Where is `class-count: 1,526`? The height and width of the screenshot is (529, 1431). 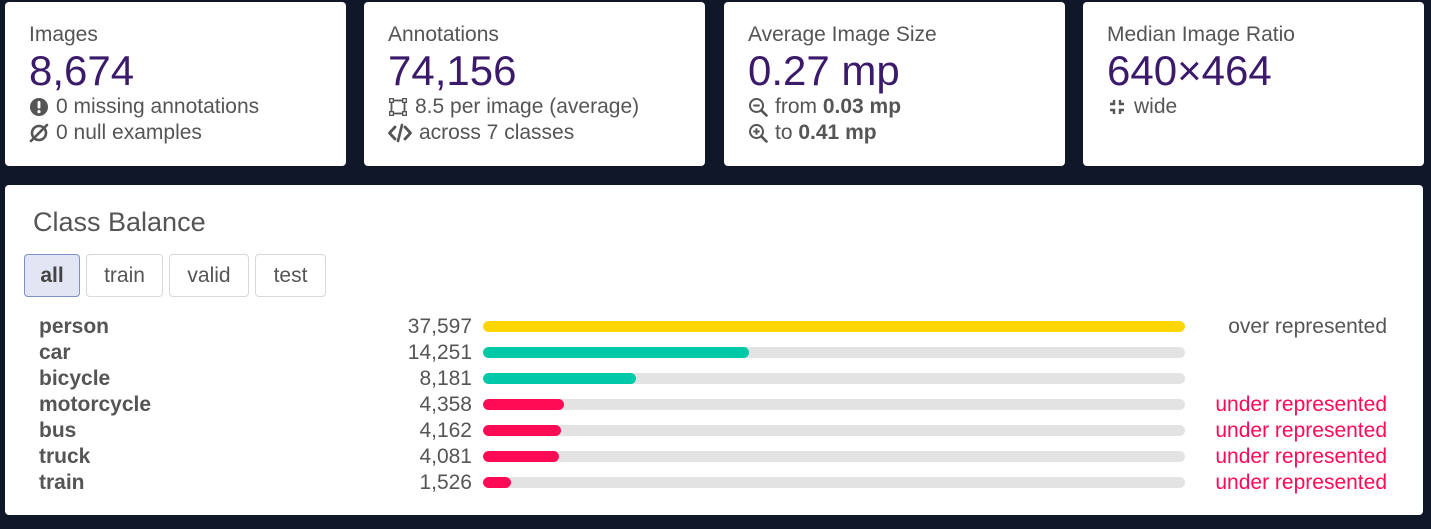 class-count: 1,526 is located at coordinates (445, 482).